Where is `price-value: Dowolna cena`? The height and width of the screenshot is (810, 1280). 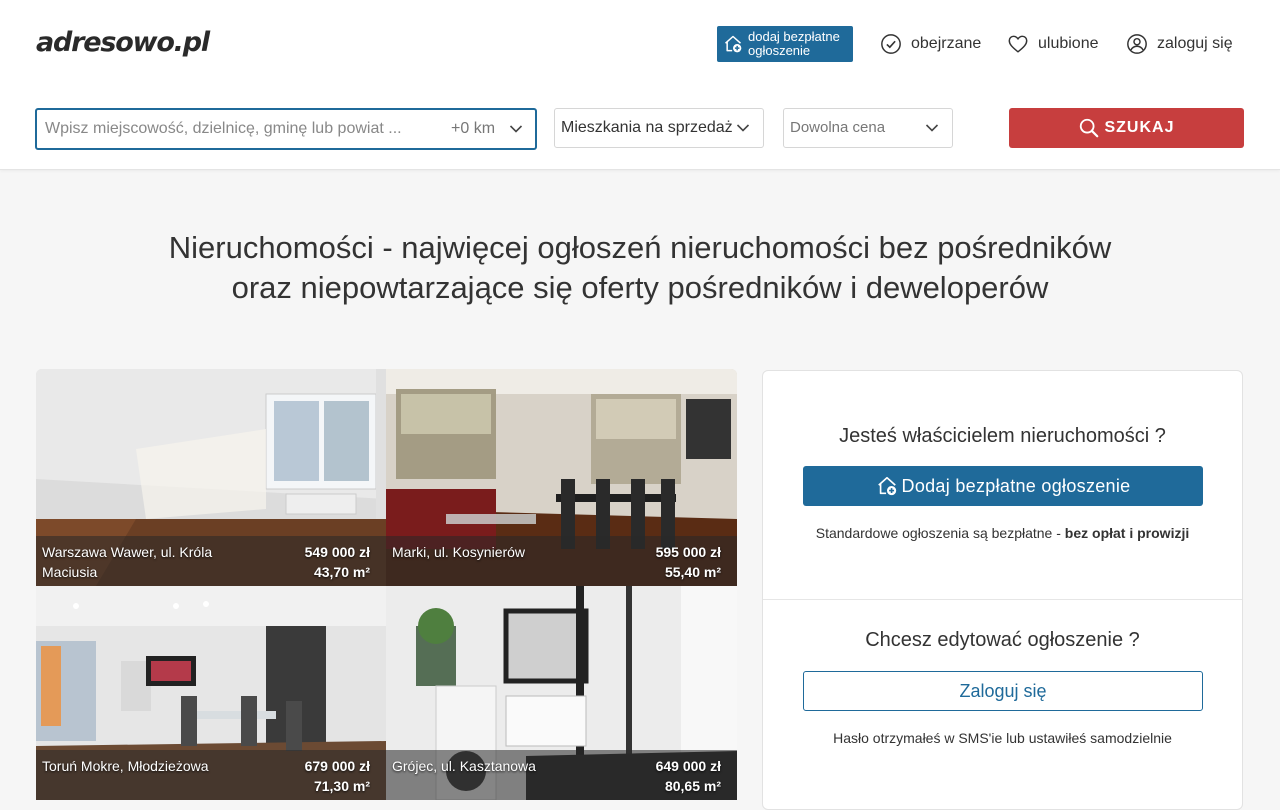
price-value: Dowolna cena is located at coordinates (838, 127).